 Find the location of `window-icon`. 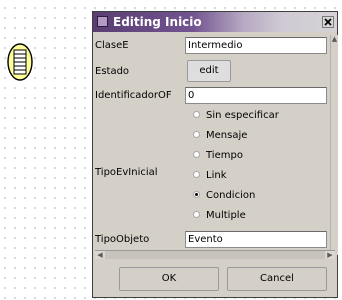

window-icon is located at coordinates (102, 21).